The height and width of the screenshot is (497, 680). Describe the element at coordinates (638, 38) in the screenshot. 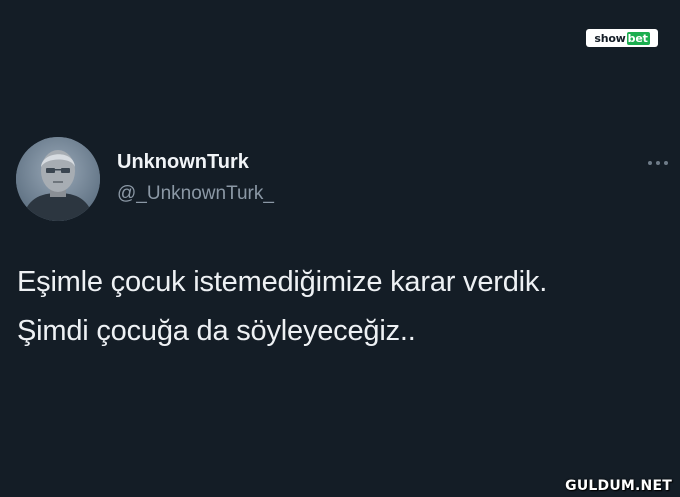

I see `logo-text-bet: bet` at that location.